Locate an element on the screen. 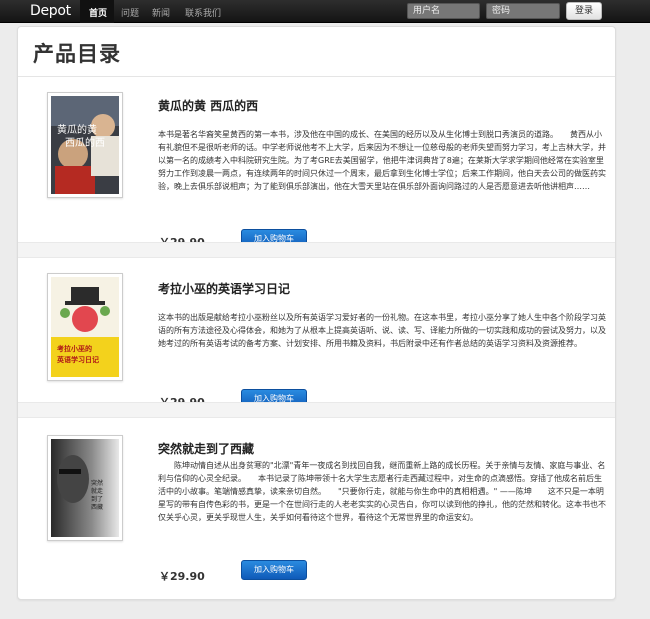  login-button: 登录 is located at coordinates (584, 11).